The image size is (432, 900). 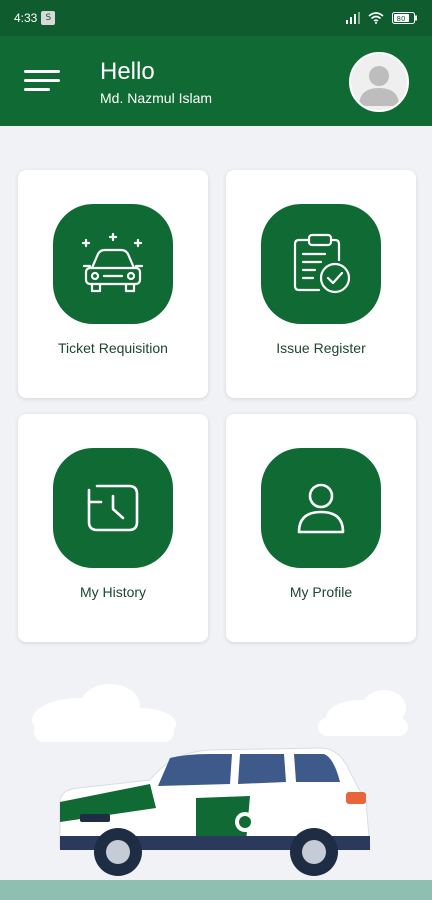 I want to click on card-label: My History, so click(x=113, y=592).